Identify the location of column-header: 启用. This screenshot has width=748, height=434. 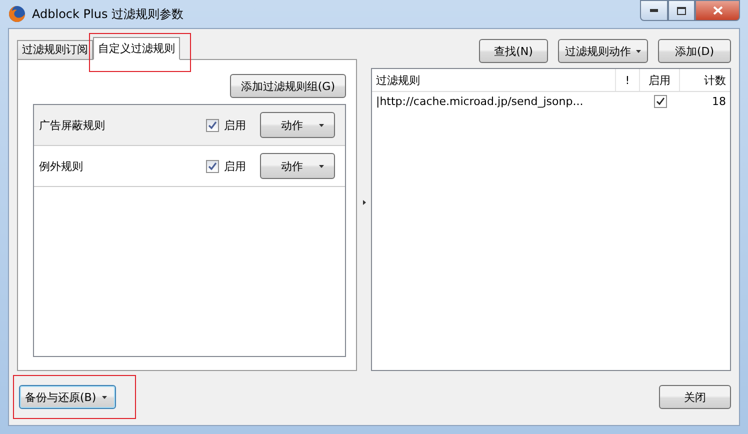
(660, 80).